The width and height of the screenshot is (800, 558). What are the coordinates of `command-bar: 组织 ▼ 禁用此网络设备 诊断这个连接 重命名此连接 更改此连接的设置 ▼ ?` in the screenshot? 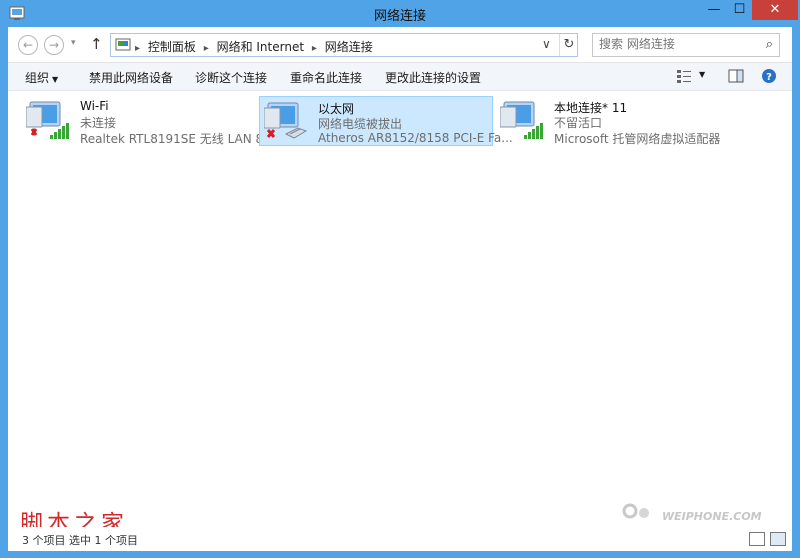 It's located at (400, 77).